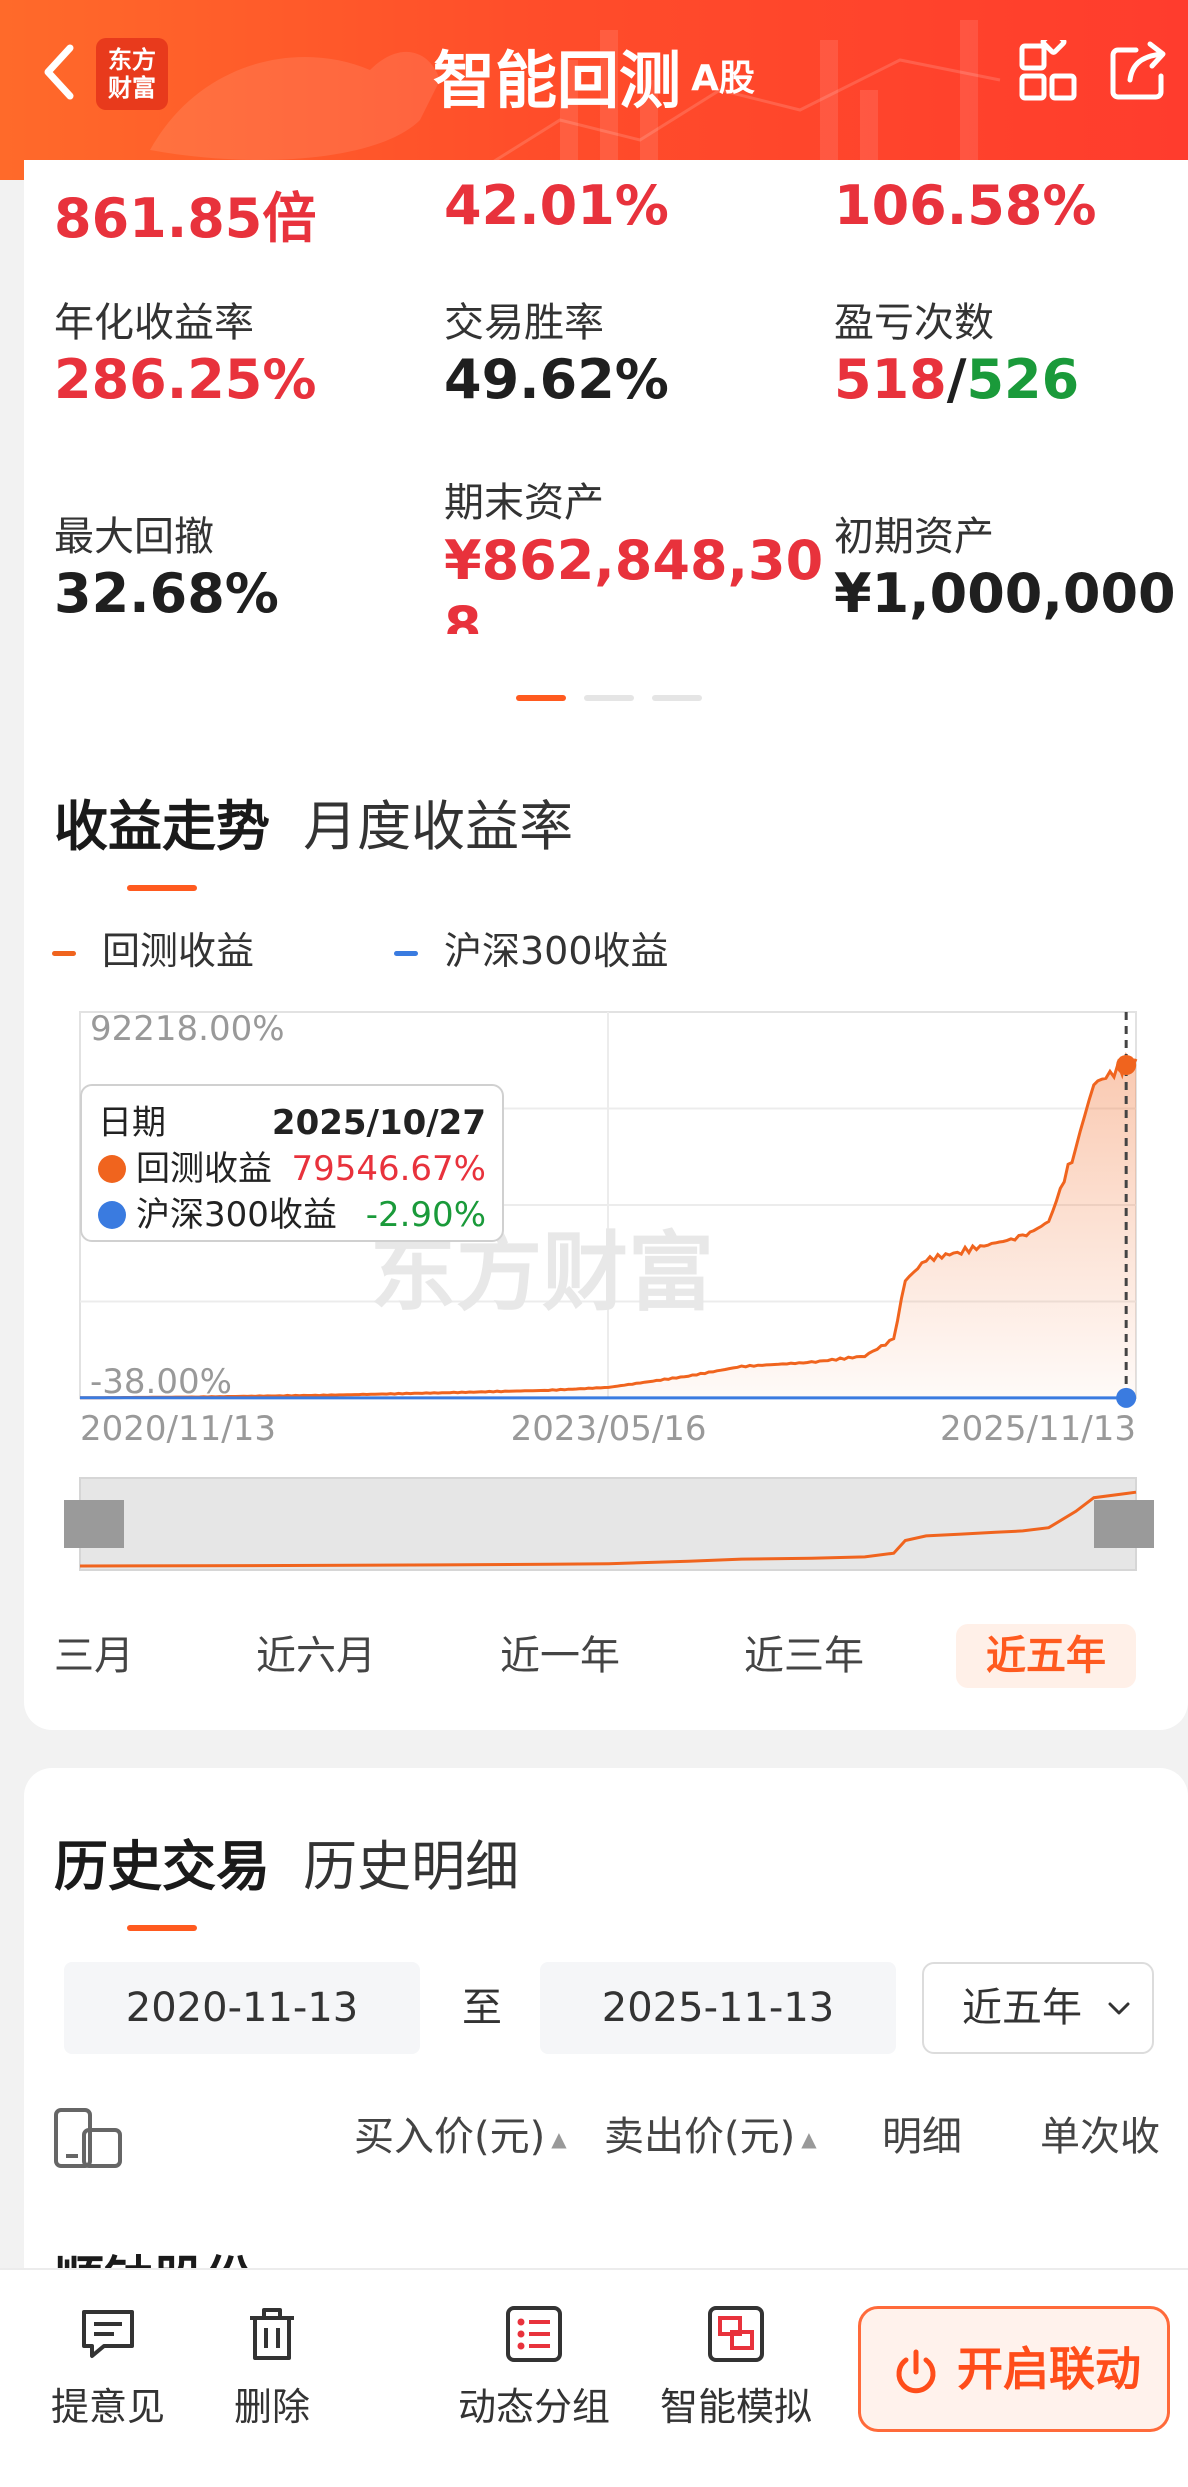  Describe the element at coordinates (108, 2334) in the screenshot. I see `feedback-icon` at that location.